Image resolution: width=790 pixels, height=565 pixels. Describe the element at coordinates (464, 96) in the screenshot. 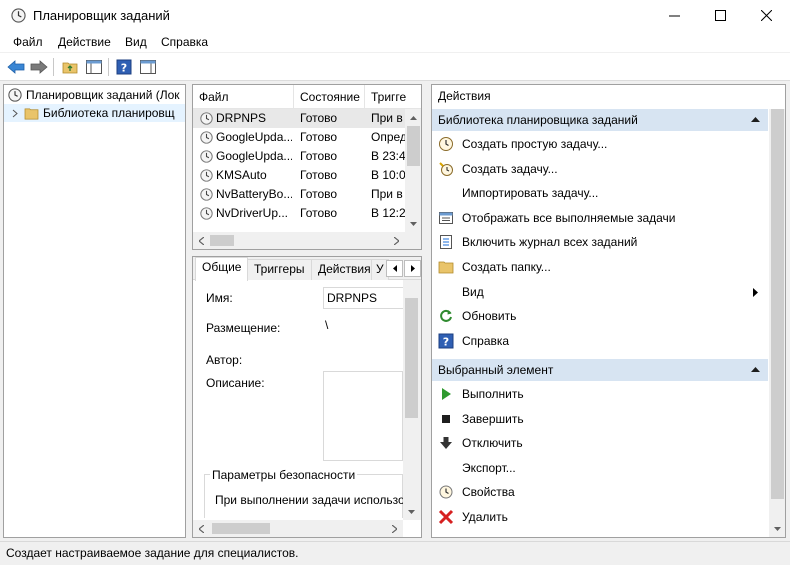

I see `actions-header: Действия` at that location.